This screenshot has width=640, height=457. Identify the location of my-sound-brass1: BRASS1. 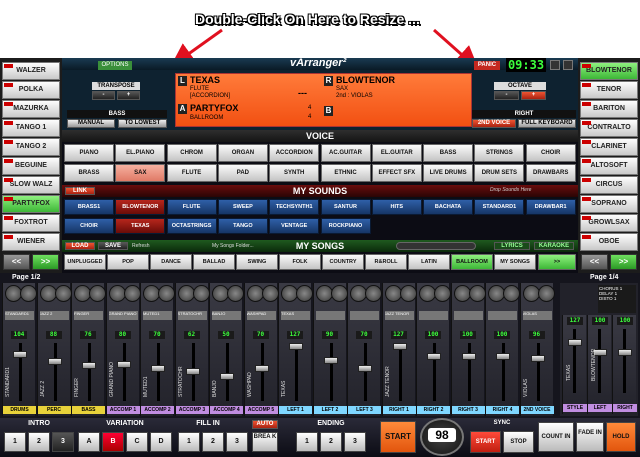
(89, 207).